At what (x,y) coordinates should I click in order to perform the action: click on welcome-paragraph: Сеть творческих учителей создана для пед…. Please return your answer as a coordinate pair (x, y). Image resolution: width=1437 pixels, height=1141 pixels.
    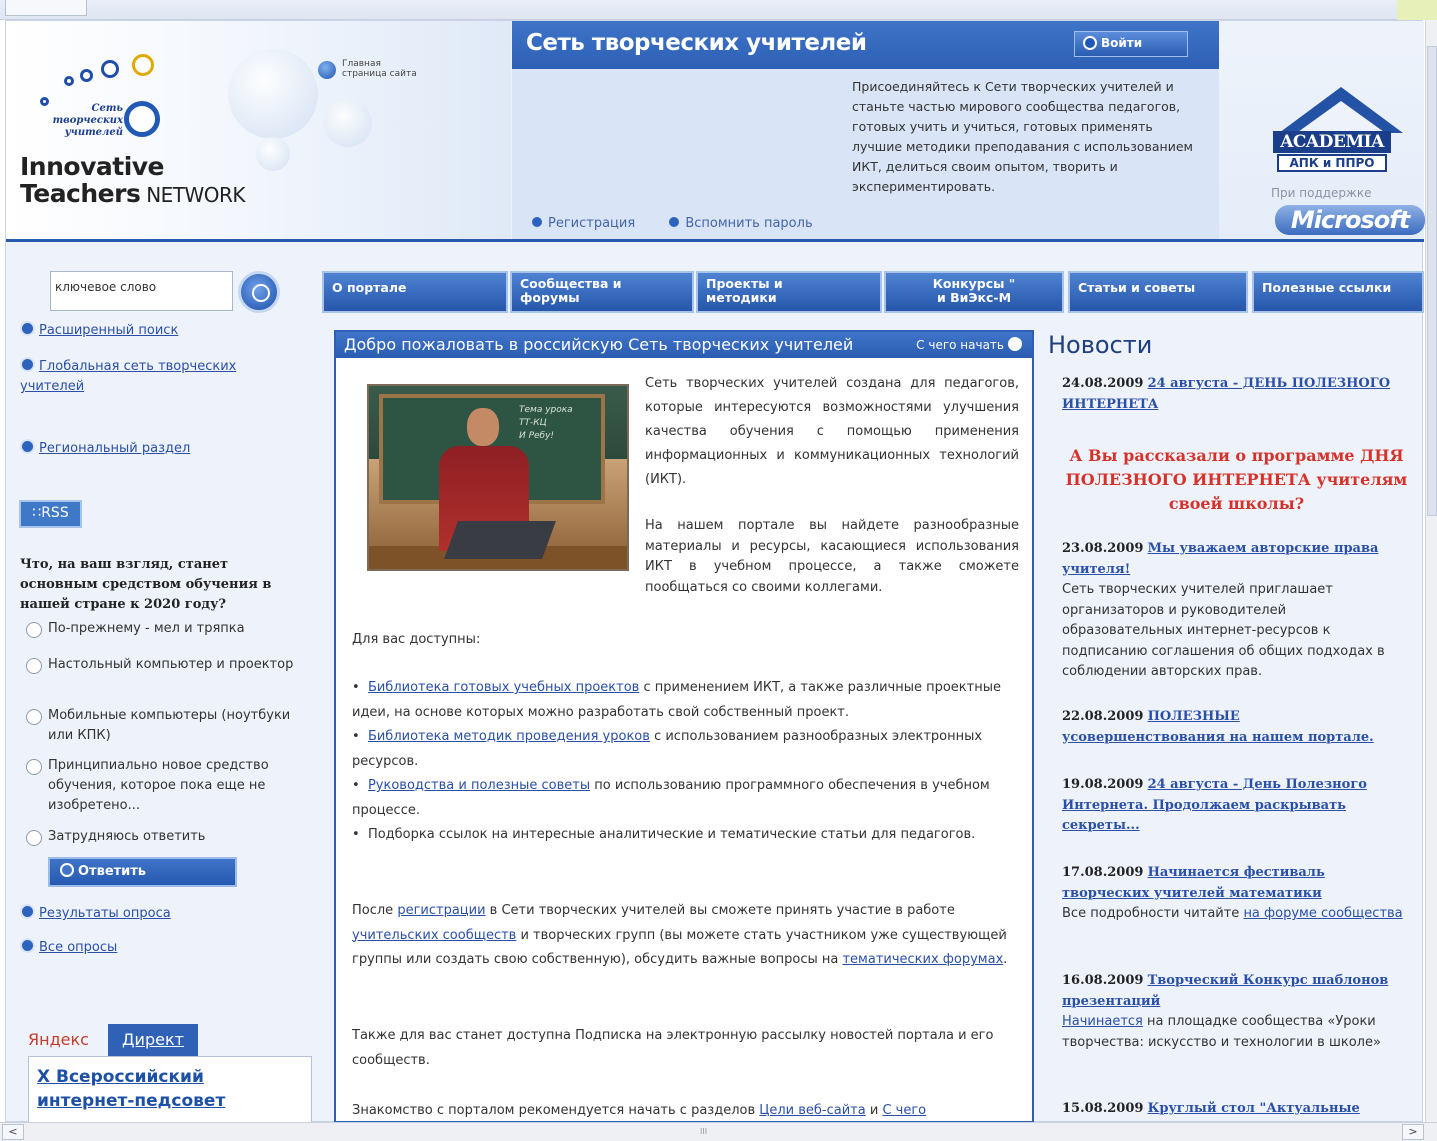
    Looking at the image, I should click on (832, 431).